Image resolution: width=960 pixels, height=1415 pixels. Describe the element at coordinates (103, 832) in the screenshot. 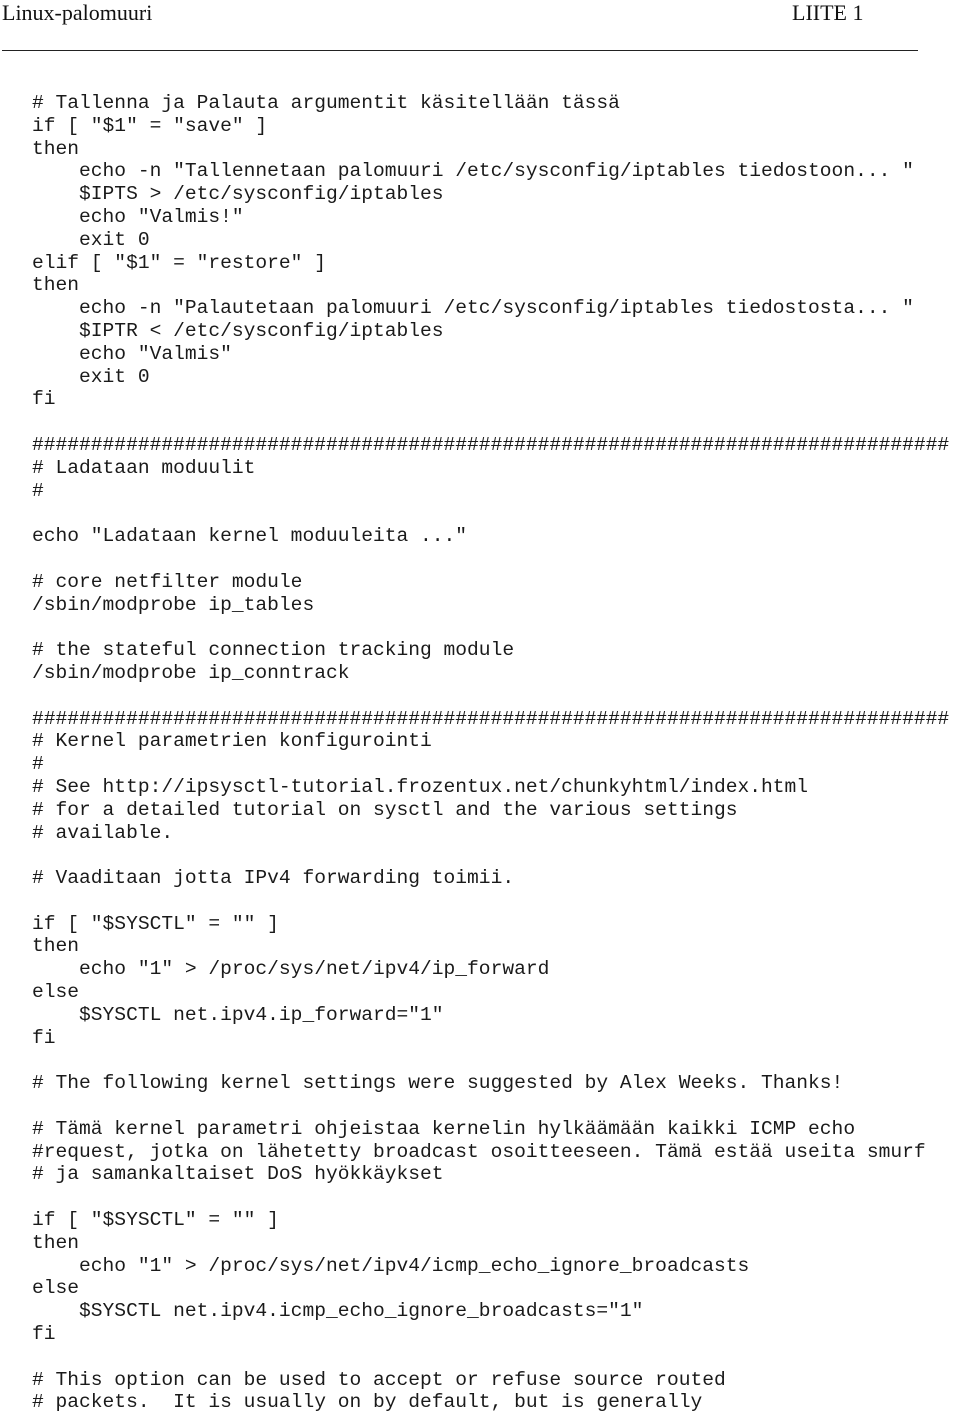

I see `comment-line: # available.` at that location.